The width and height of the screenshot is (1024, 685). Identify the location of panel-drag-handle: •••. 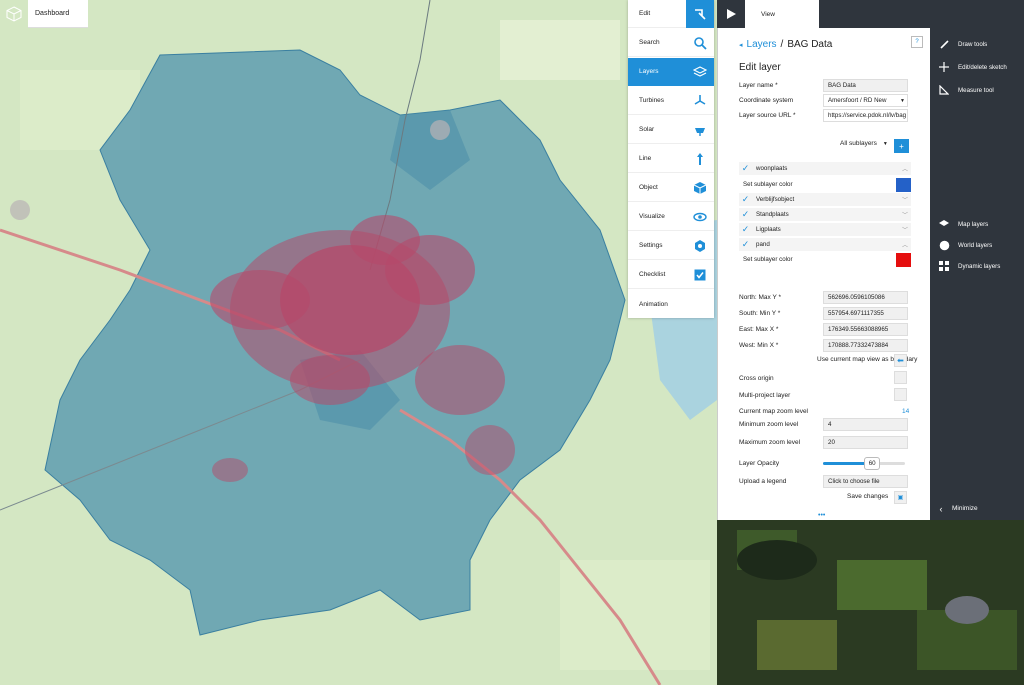
(821, 515).